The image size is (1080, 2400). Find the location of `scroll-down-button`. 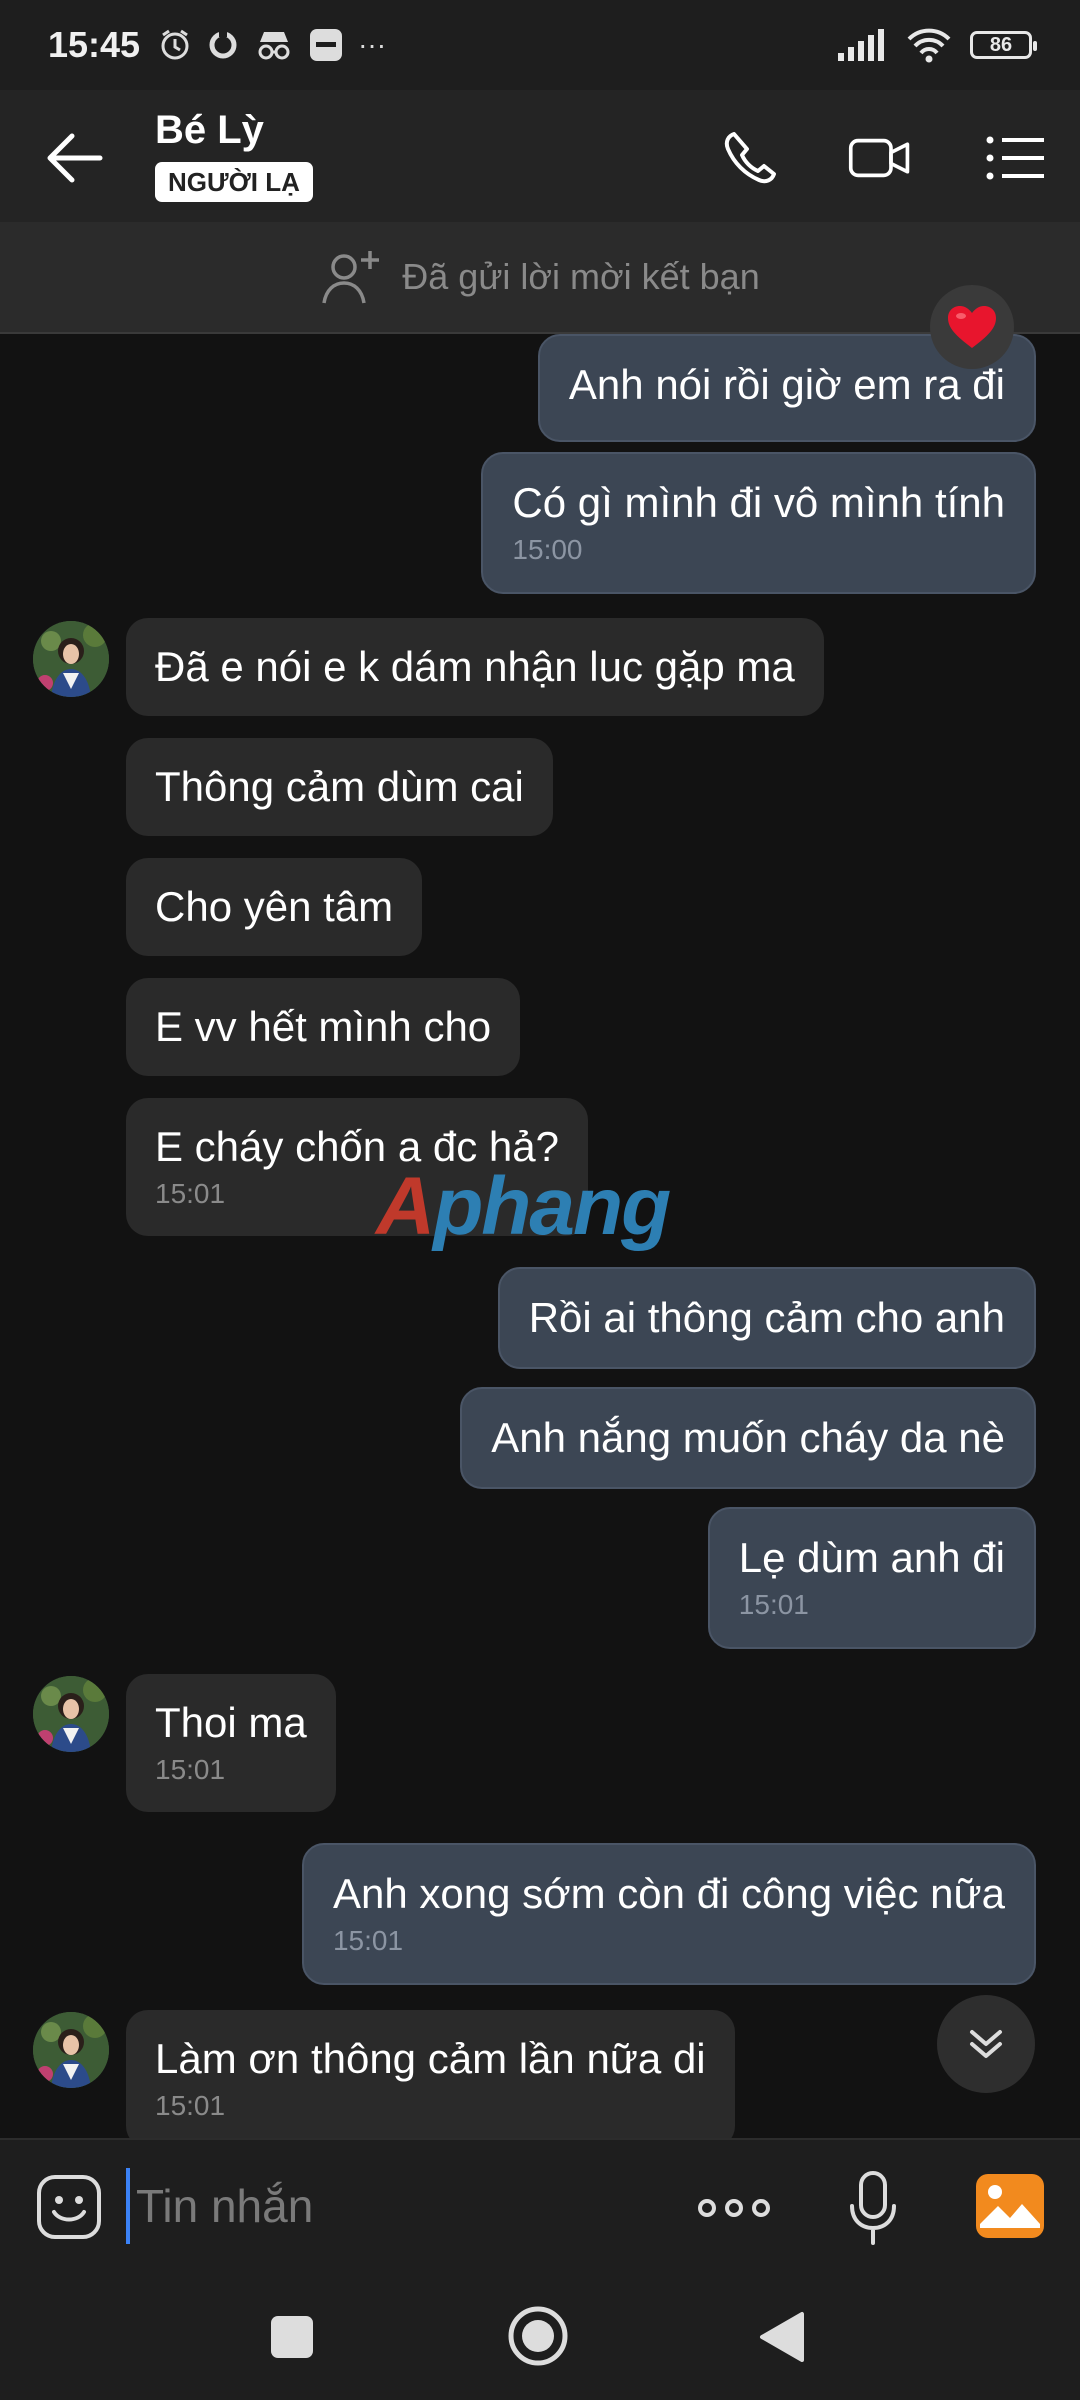

scroll-down-button is located at coordinates (986, 2044).